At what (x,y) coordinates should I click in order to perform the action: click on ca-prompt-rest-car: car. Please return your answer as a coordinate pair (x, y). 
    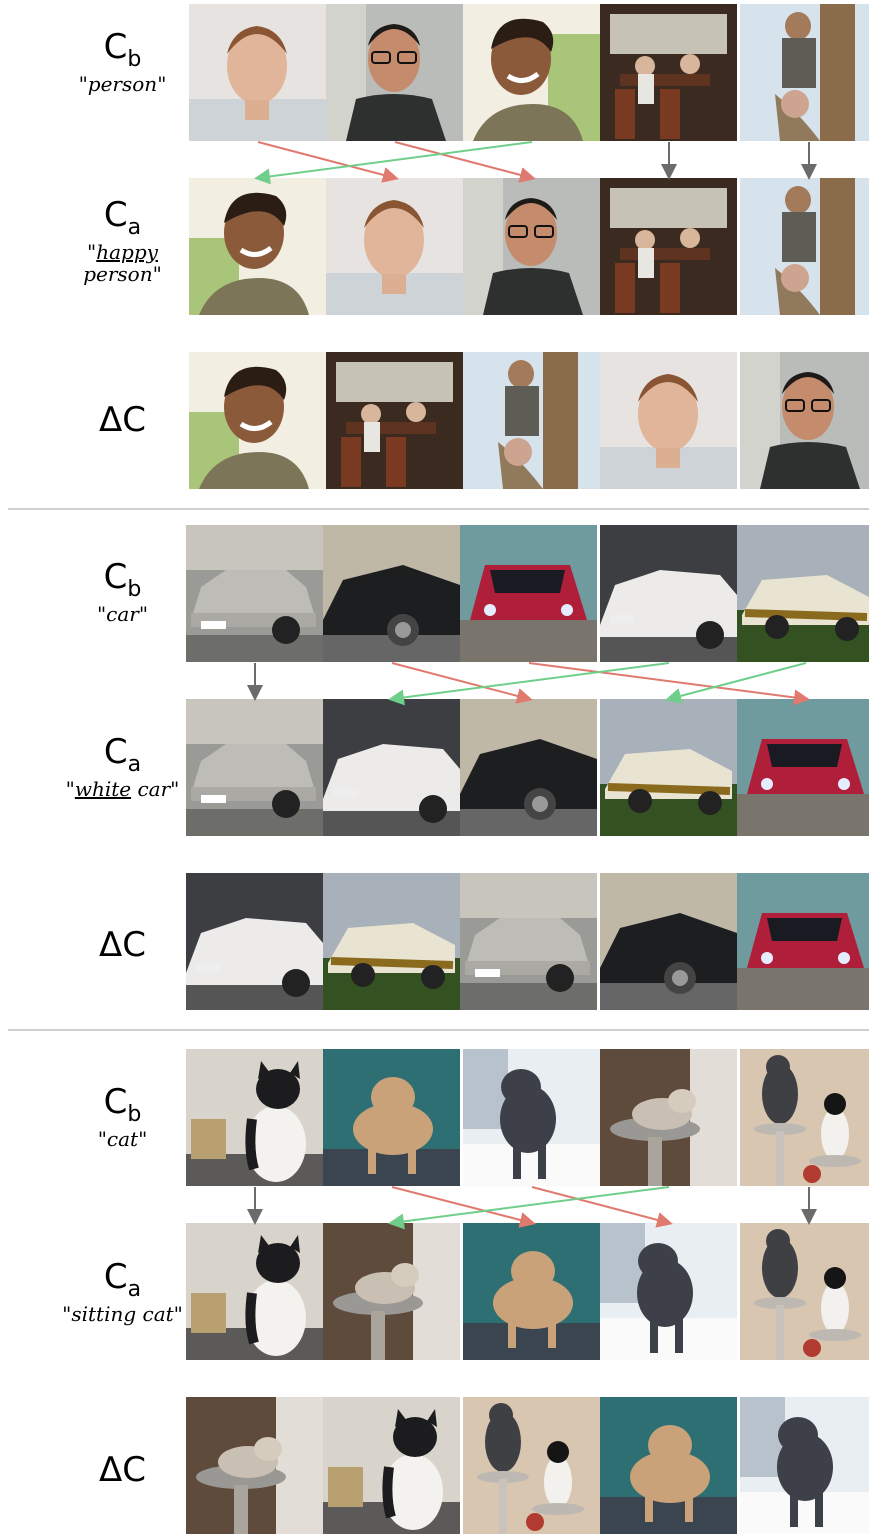
    Looking at the image, I should click on (151, 789).